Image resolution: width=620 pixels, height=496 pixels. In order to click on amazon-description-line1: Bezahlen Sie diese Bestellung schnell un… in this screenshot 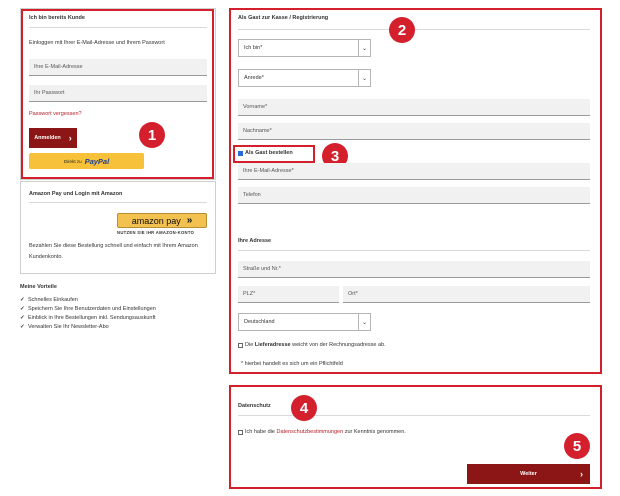, I will do `click(113, 246)`.